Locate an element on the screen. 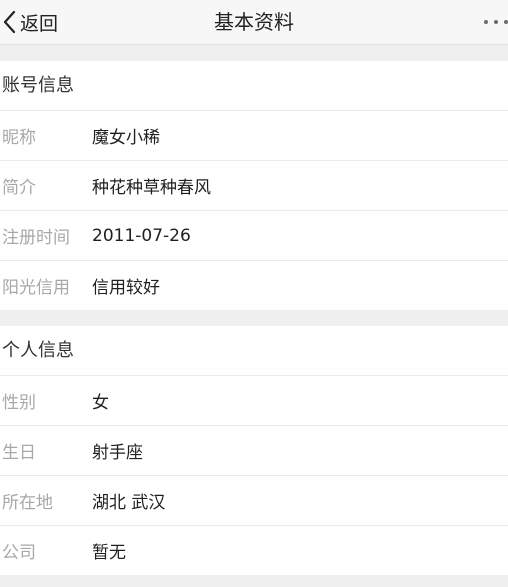  row-credit: 阳光信用 信用较好 is located at coordinates (254, 285).